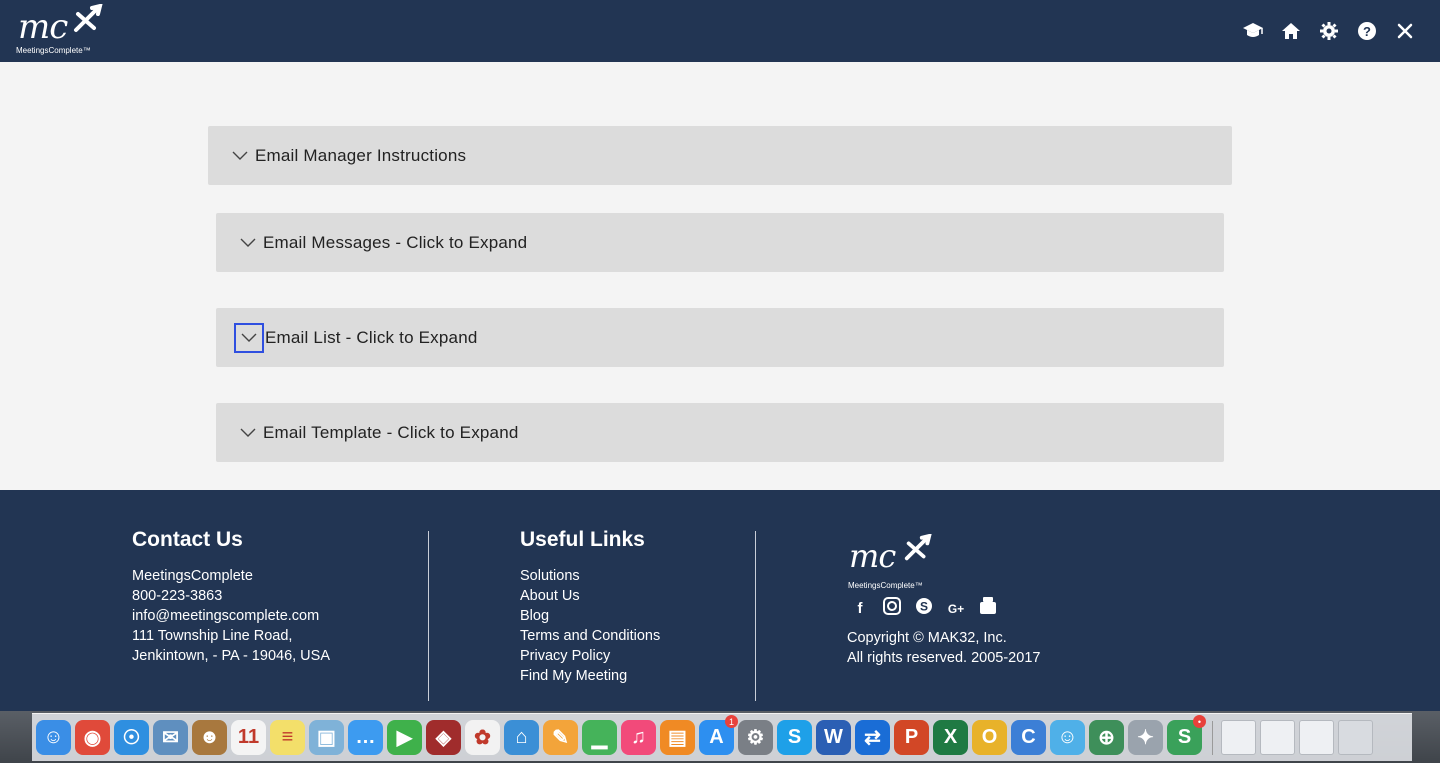 This screenshot has width=1440, height=763. I want to click on close-icon, so click(1405, 31).